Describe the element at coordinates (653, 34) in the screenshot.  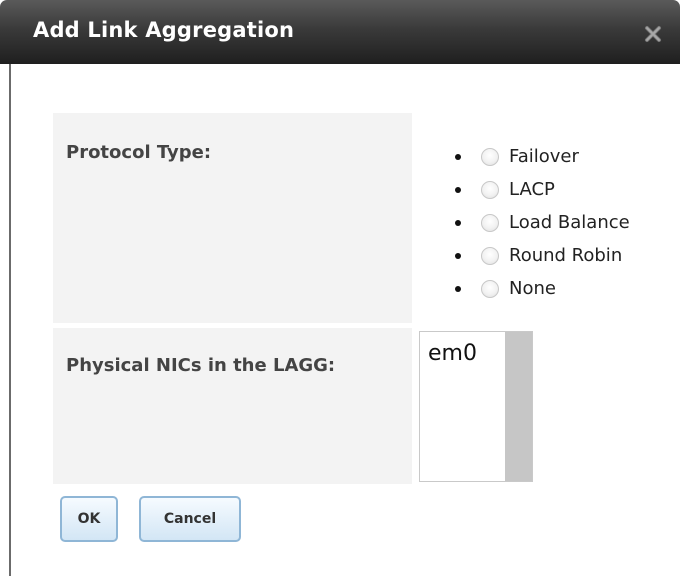
I see `close-icon` at that location.